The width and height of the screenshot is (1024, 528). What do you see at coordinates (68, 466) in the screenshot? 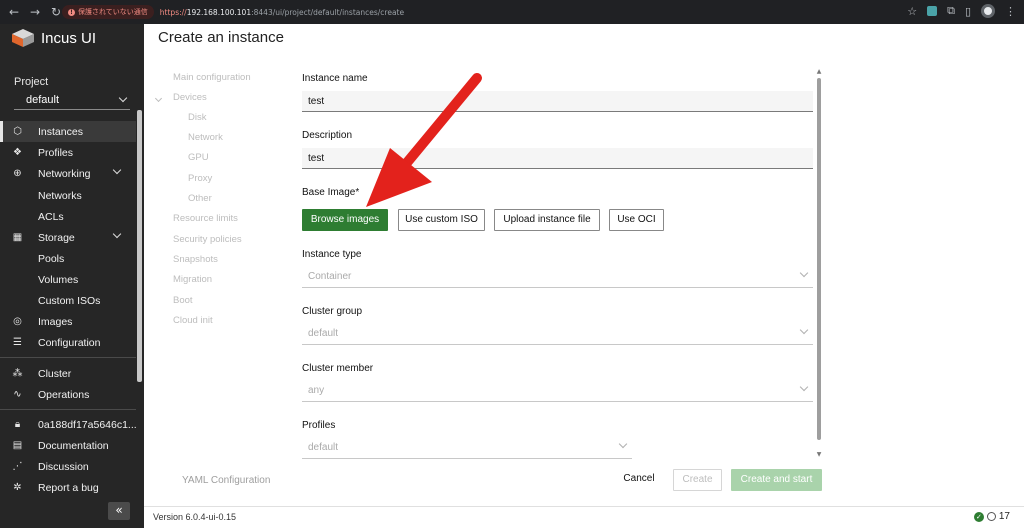
I see `sidebar-item-discussion: ⋰ Discussion` at bounding box center [68, 466].